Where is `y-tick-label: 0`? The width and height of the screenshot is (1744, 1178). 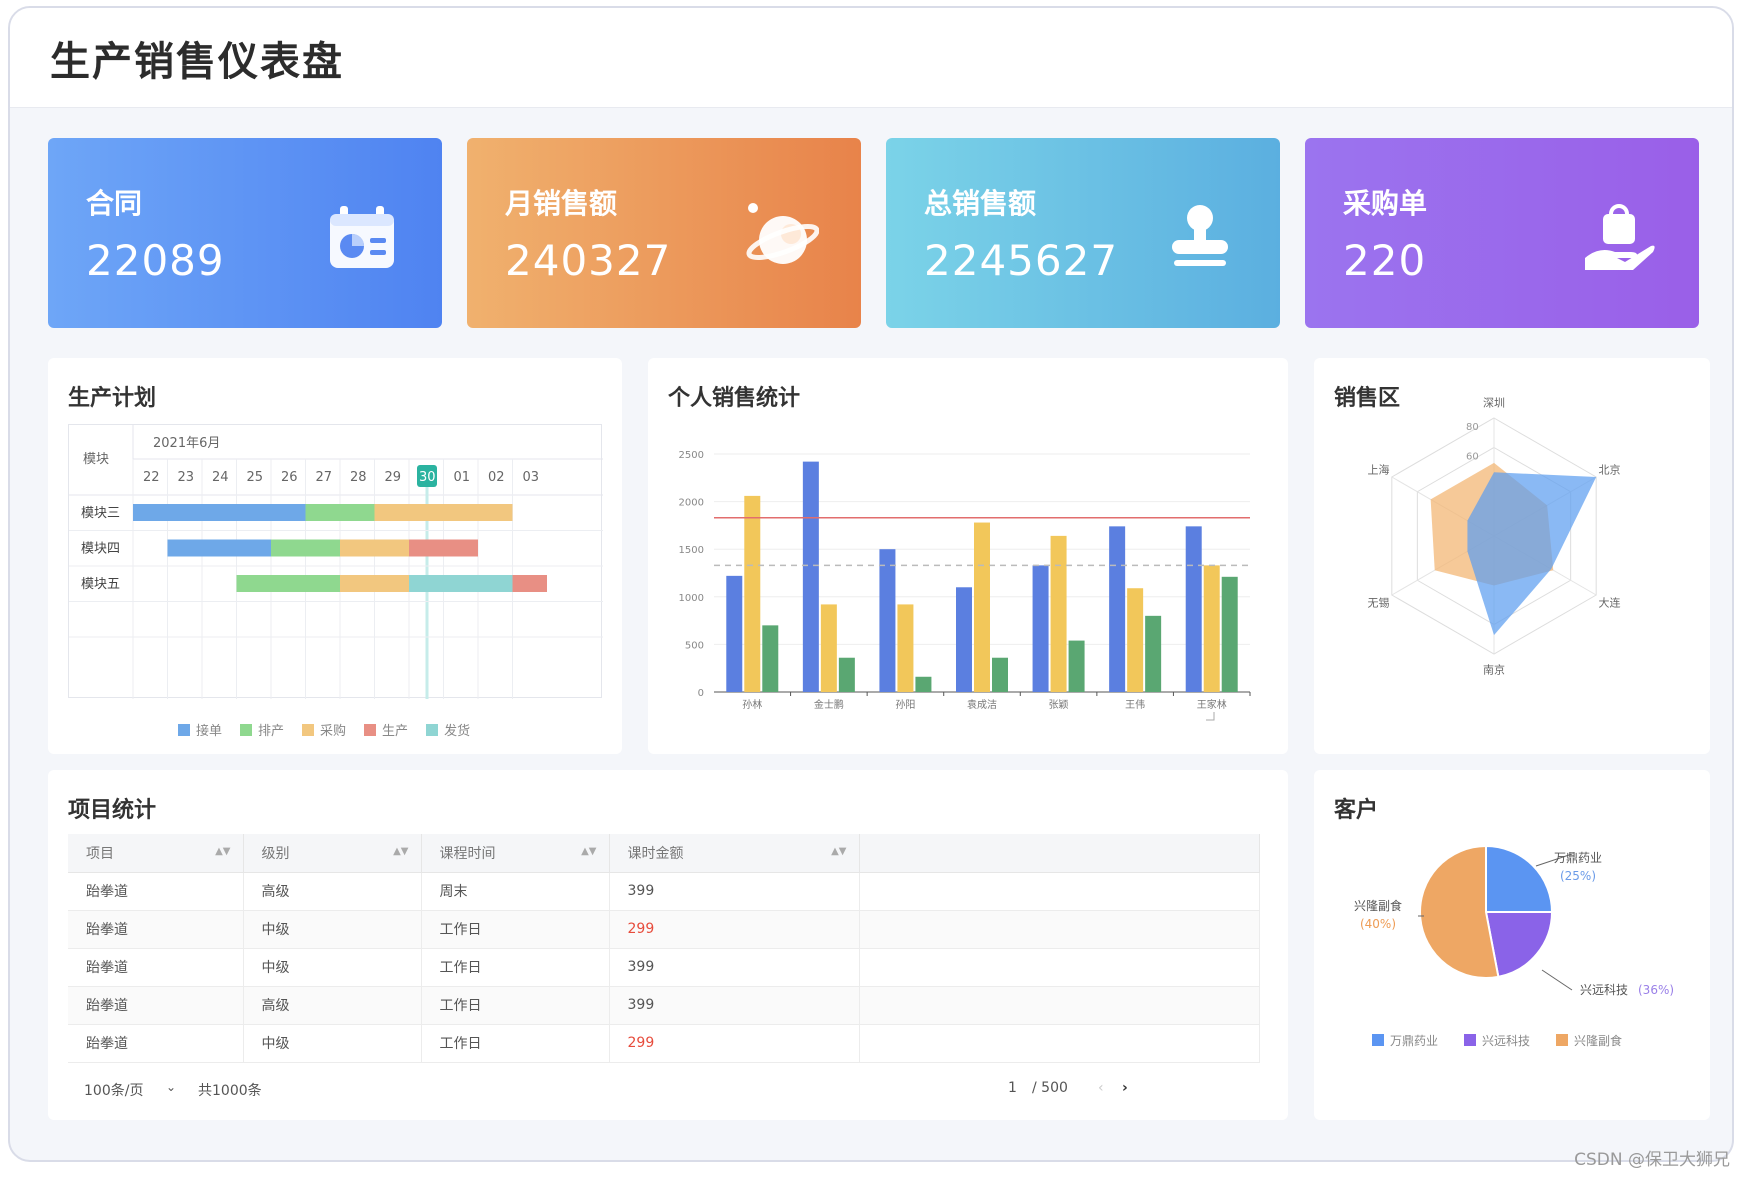
y-tick-label: 0 is located at coordinates (701, 693).